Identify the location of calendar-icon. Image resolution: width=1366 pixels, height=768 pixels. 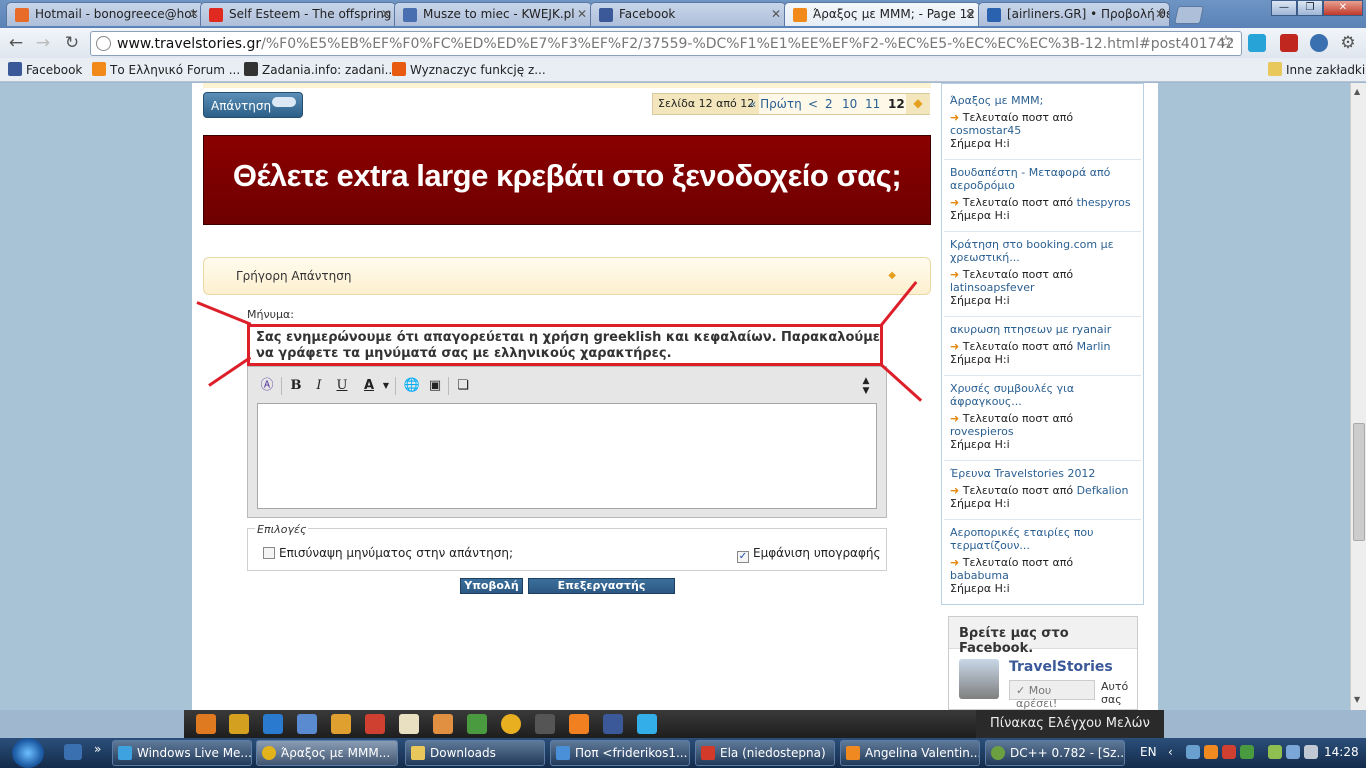
(375, 724).